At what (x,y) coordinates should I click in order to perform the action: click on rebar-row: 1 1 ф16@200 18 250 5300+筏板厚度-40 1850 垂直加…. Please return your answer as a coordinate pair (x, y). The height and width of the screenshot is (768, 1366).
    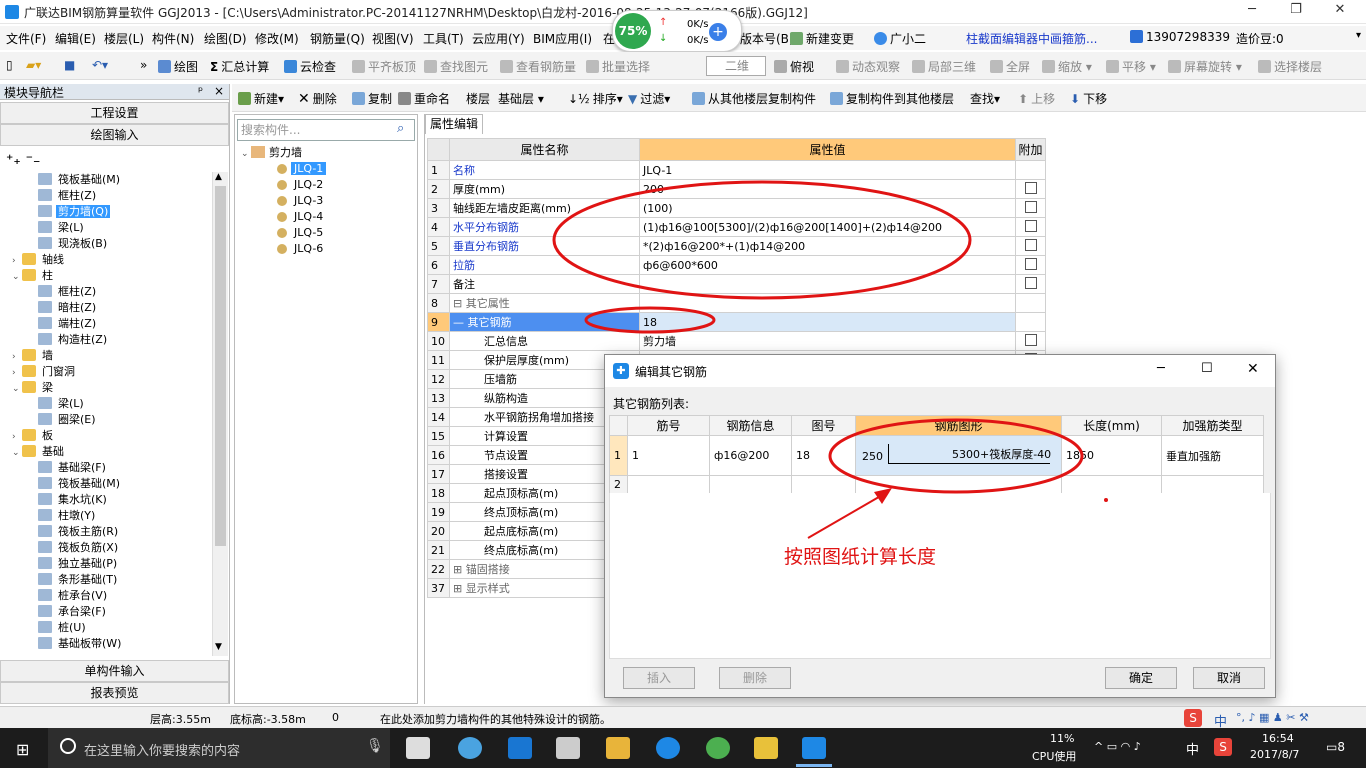
    Looking at the image, I should click on (936, 455).